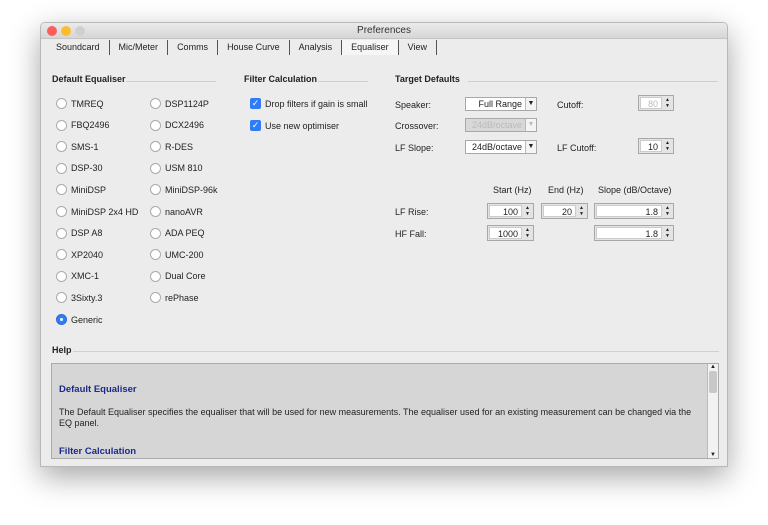 The height and width of the screenshot is (525, 768). I want to click on radio-label: nanoAVR, so click(184, 211).